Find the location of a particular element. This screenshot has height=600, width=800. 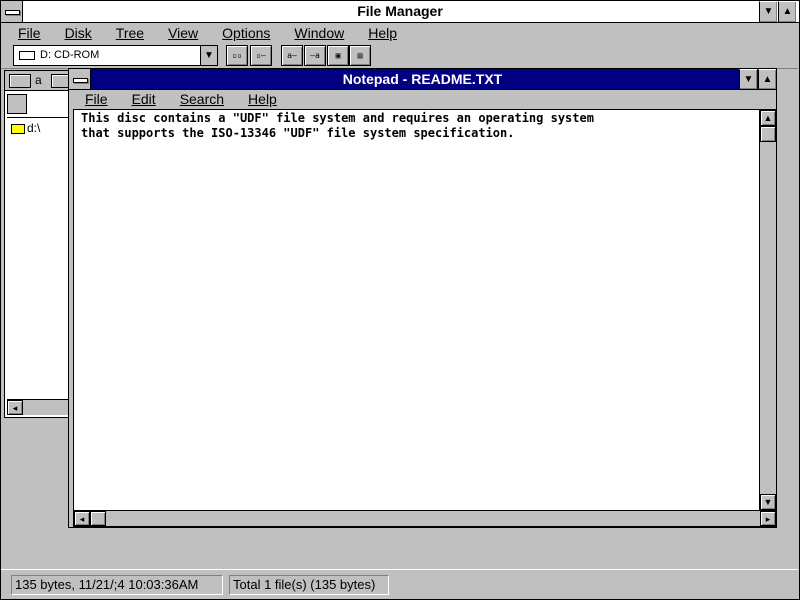

menu-view: View is located at coordinates (183, 33).